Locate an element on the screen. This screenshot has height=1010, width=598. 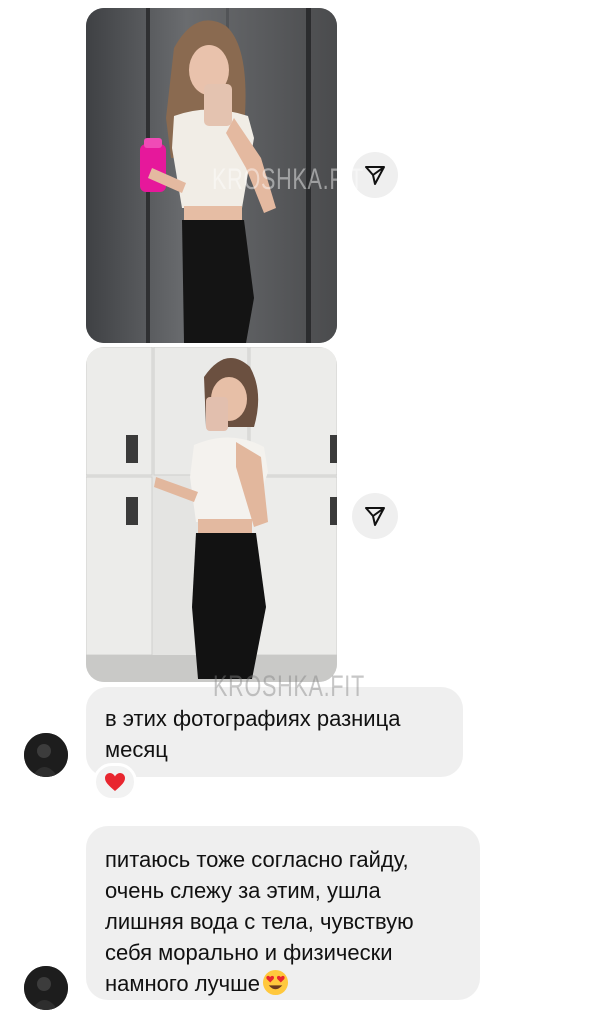
message-reaction is located at coordinates (115, 782).